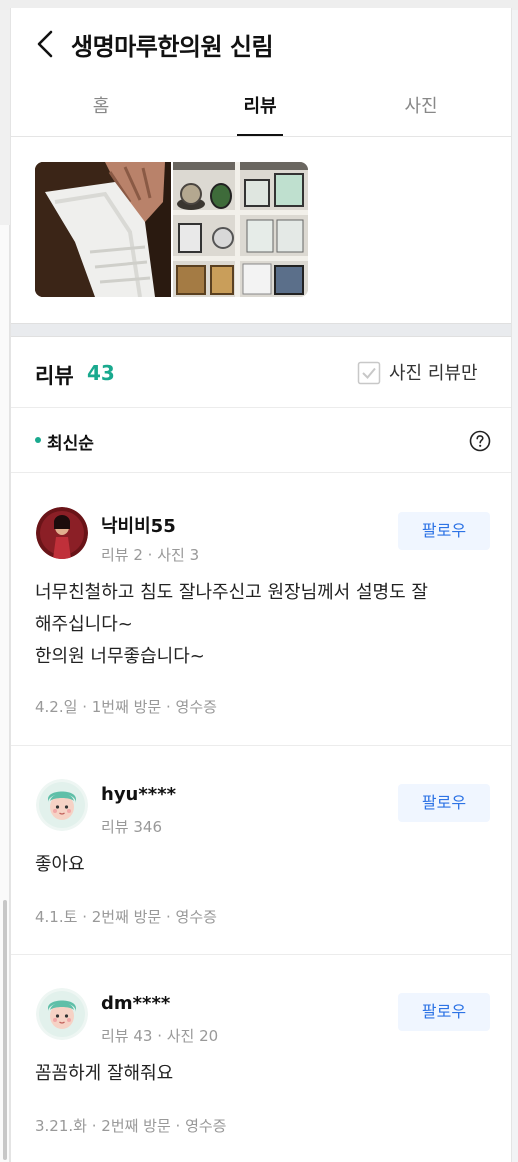 The height and width of the screenshot is (1162, 518). Describe the element at coordinates (101, 373) in the screenshot. I see `reviews-count: 43` at that location.